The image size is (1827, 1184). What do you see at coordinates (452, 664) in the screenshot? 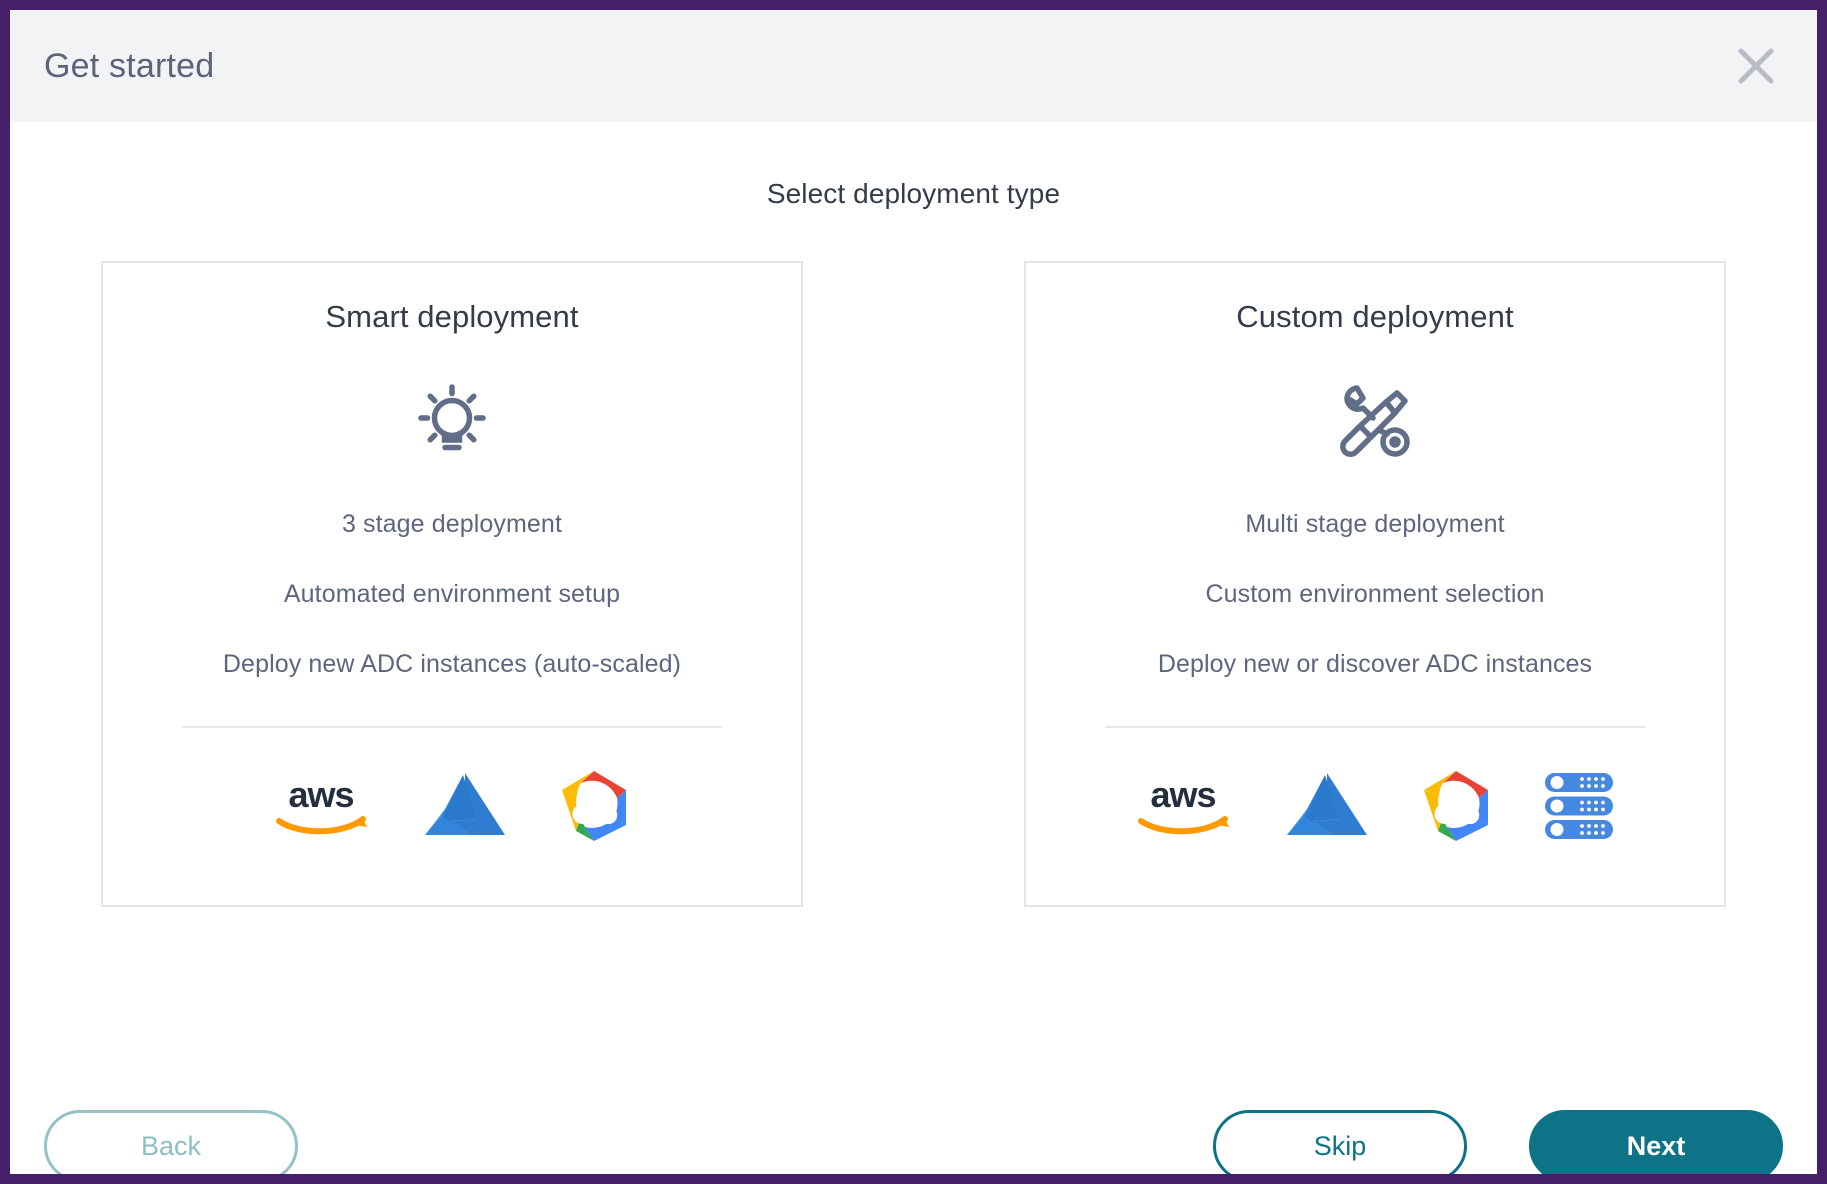
I see `smart-feature-3: Deploy new ADC instances (auto-scaled)` at bounding box center [452, 664].